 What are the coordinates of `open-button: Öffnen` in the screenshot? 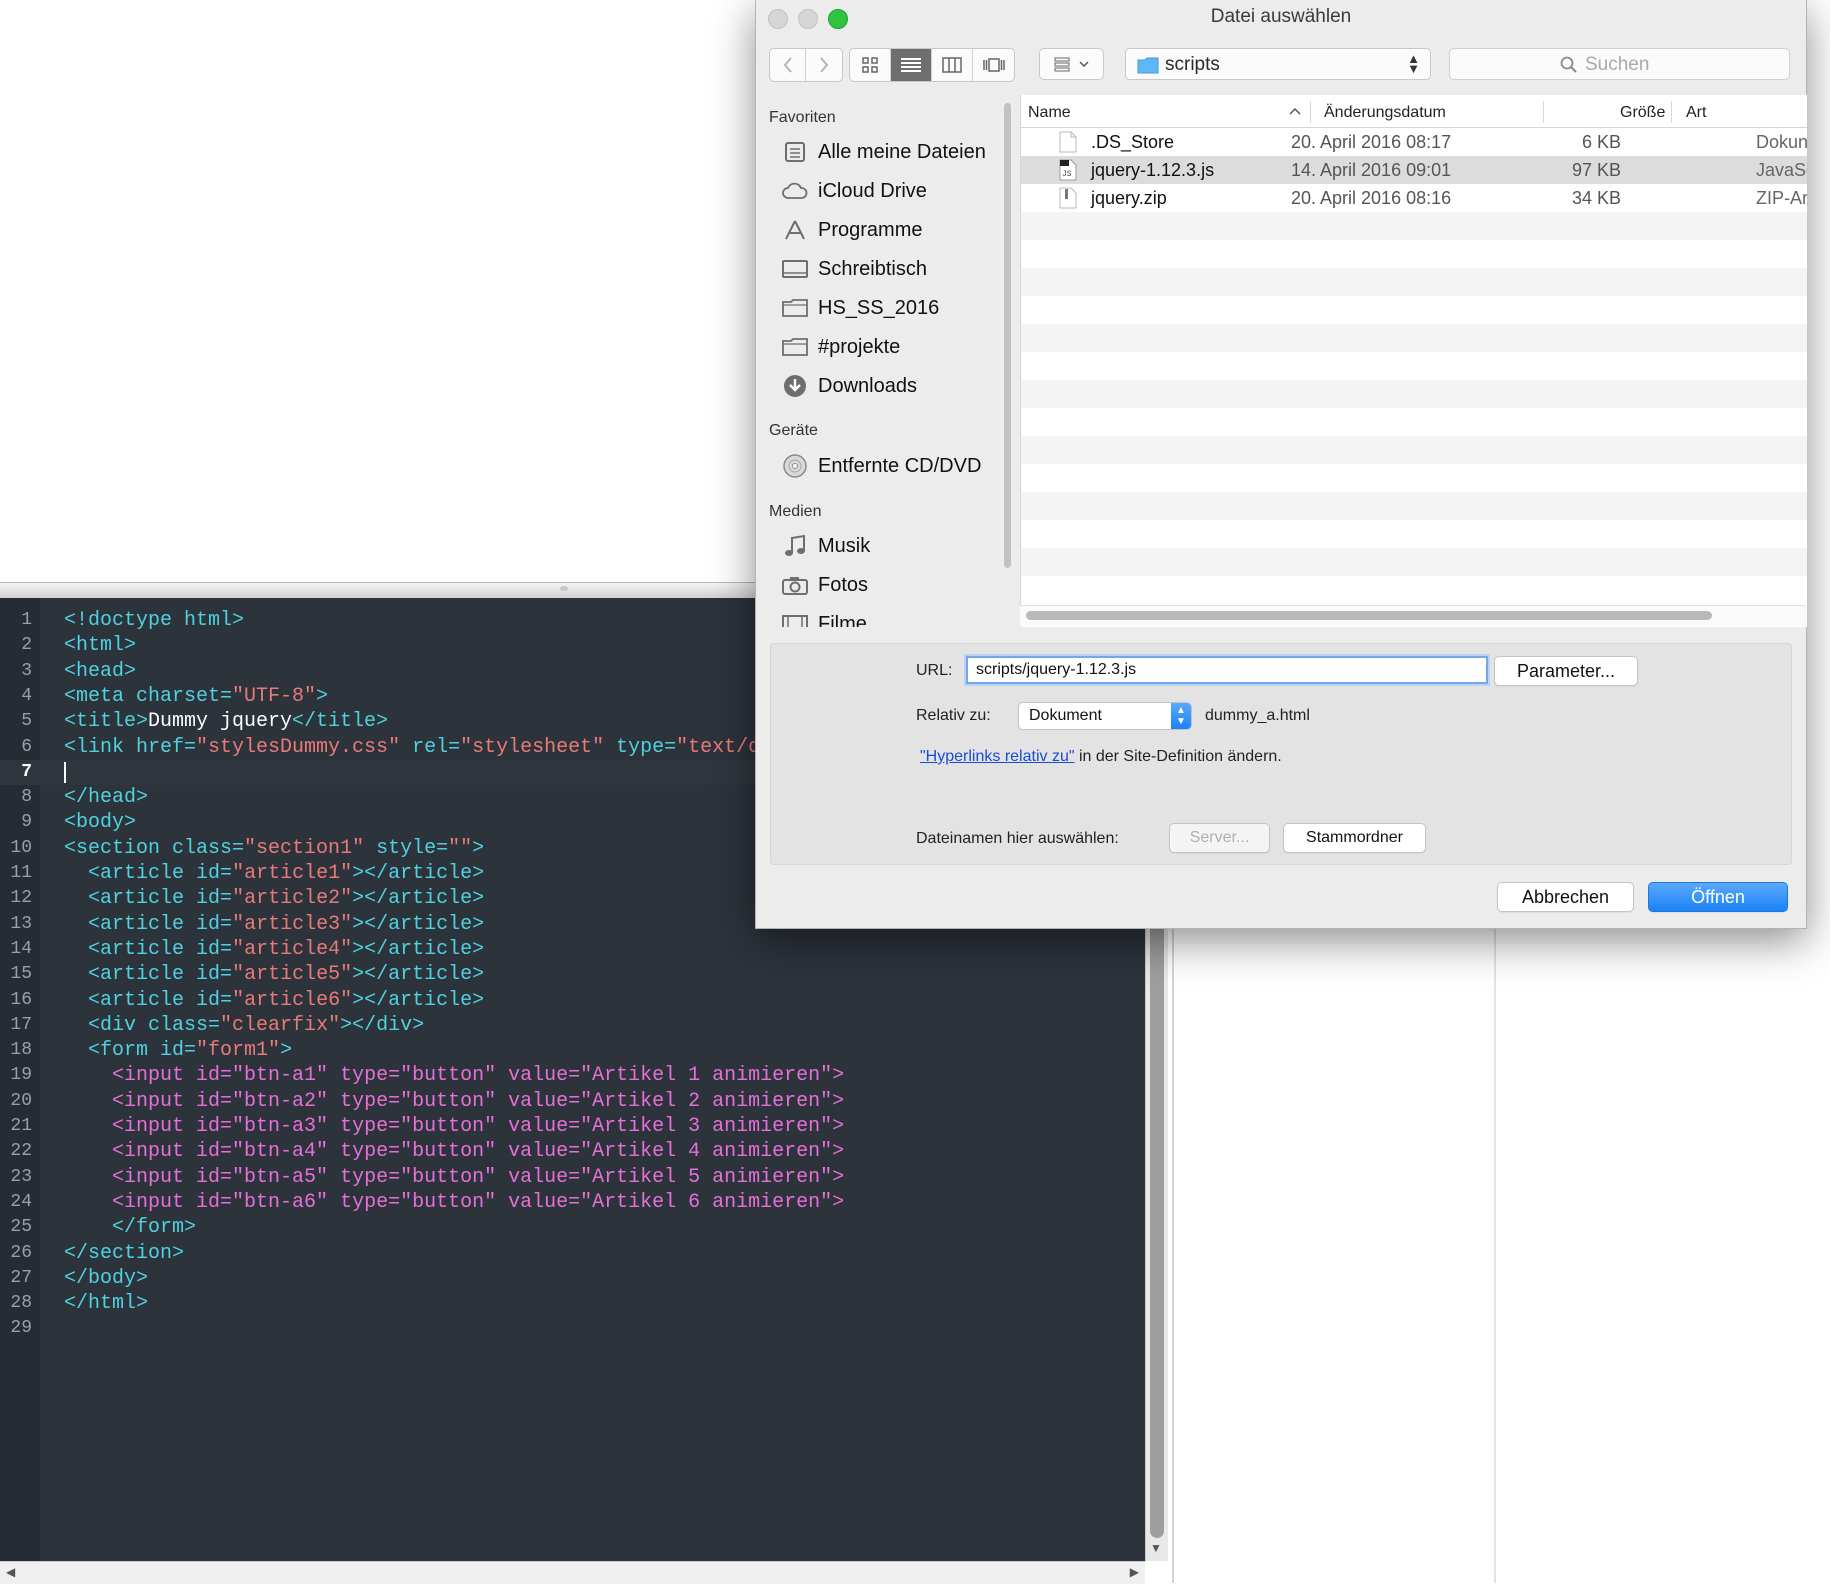 It's located at (1718, 897).